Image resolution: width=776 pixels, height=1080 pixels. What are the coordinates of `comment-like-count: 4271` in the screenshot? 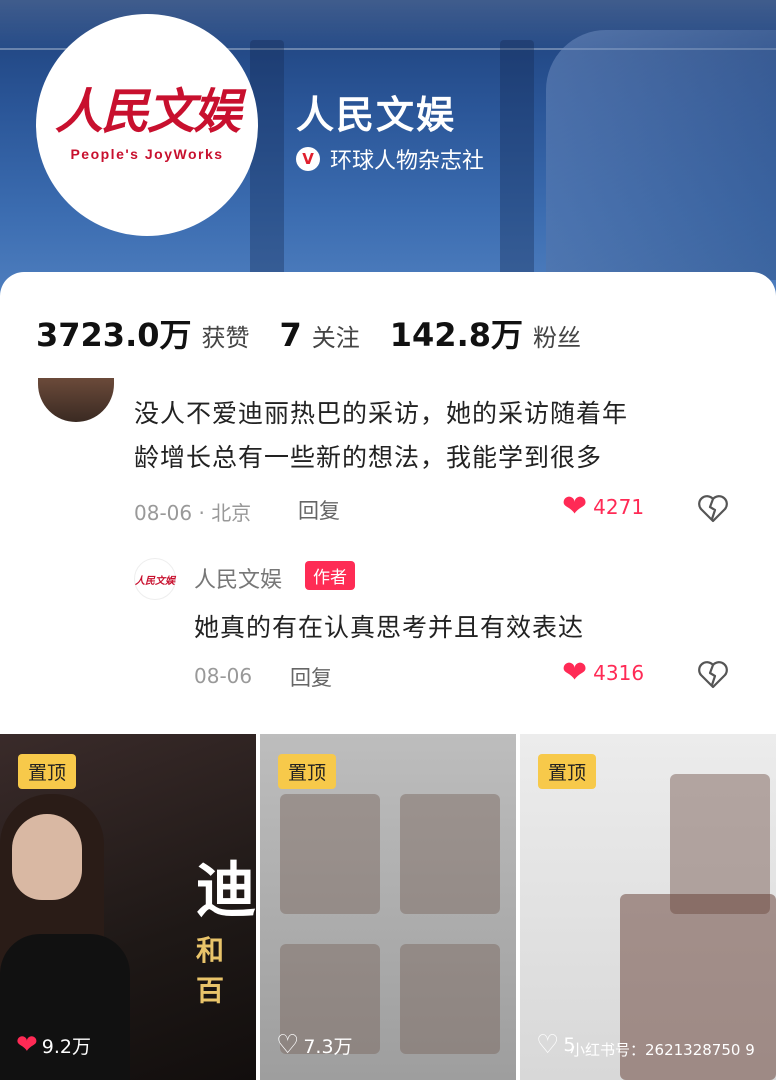 It's located at (619, 507).